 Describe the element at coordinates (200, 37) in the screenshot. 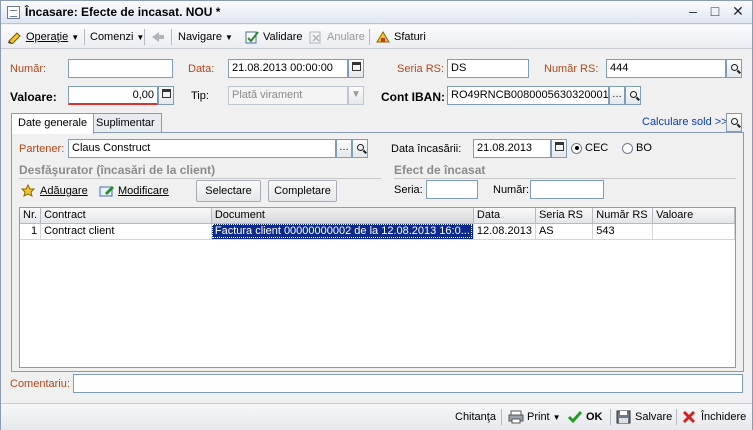

I see `navigare-label: Navigare` at that location.